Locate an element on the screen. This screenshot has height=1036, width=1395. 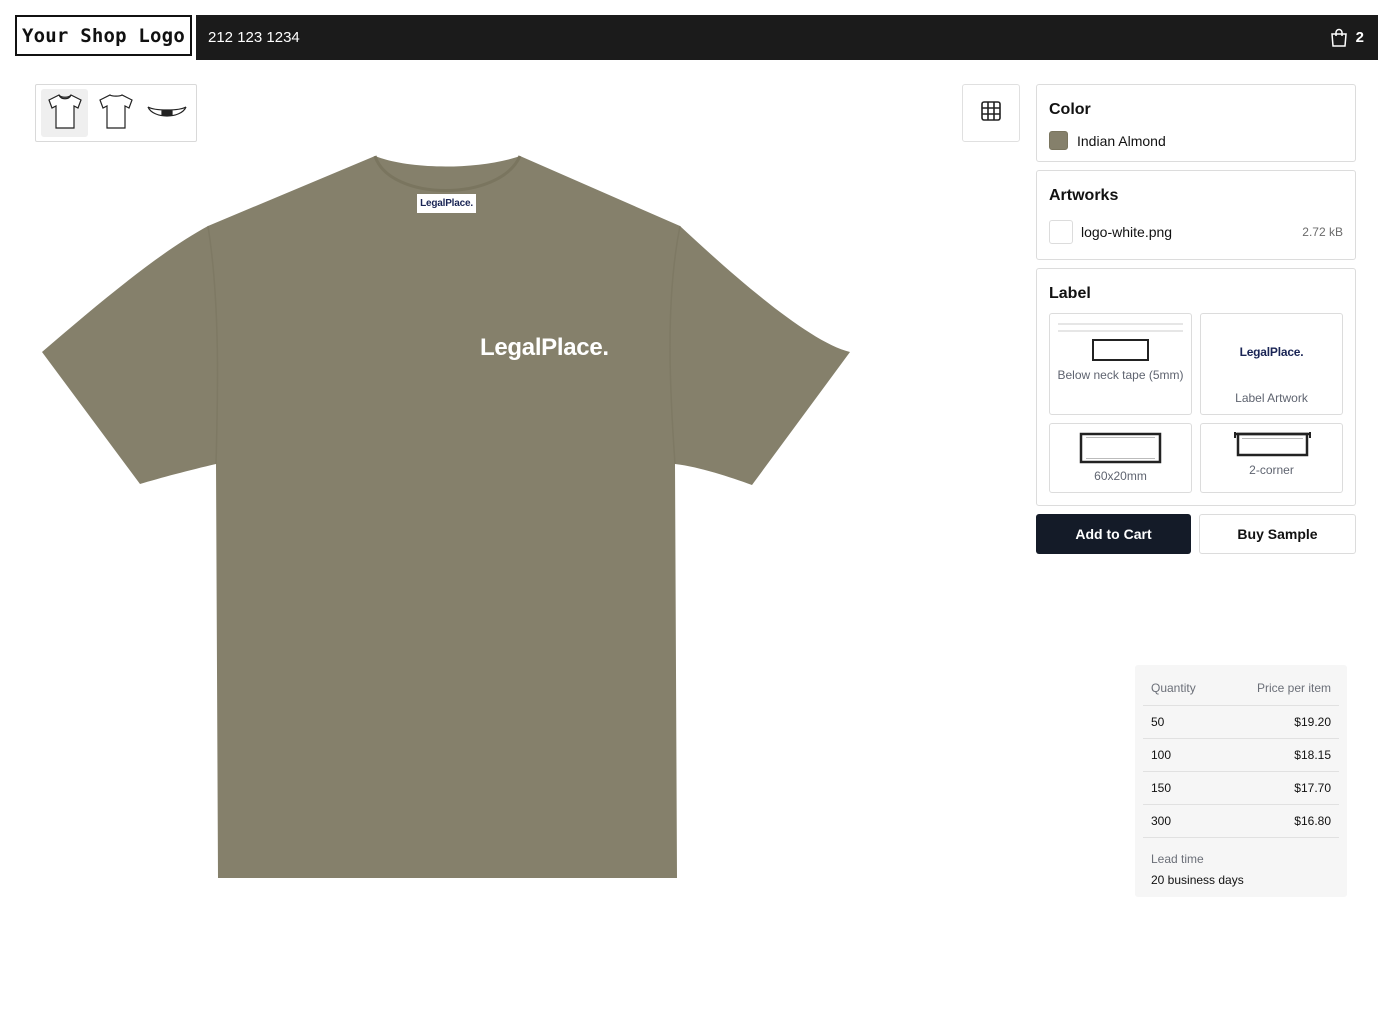
grid-button is located at coordinates (991, 113).